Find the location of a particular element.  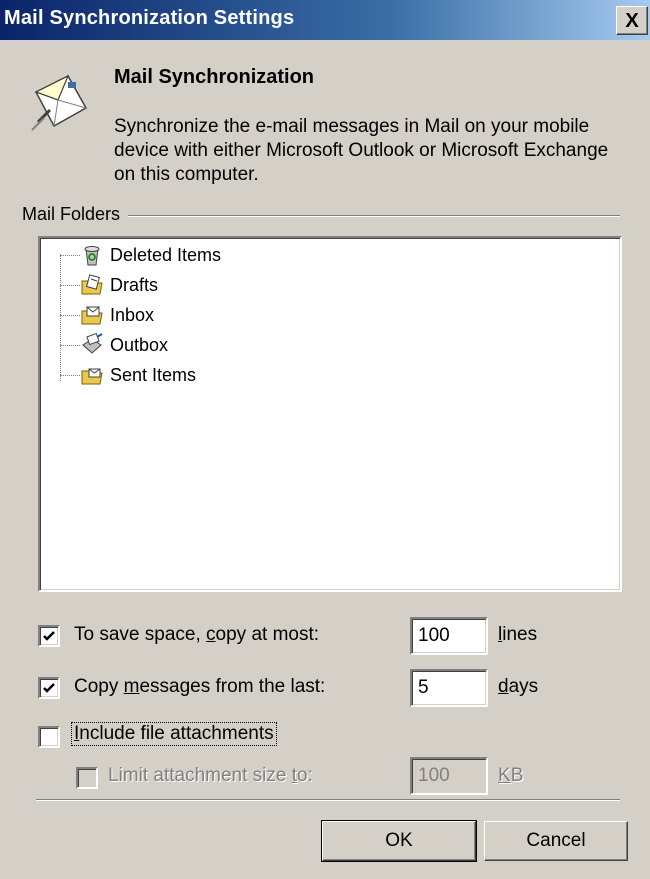

copy-last-label: Copy messages from the last: is located at coordinates (200, 686).